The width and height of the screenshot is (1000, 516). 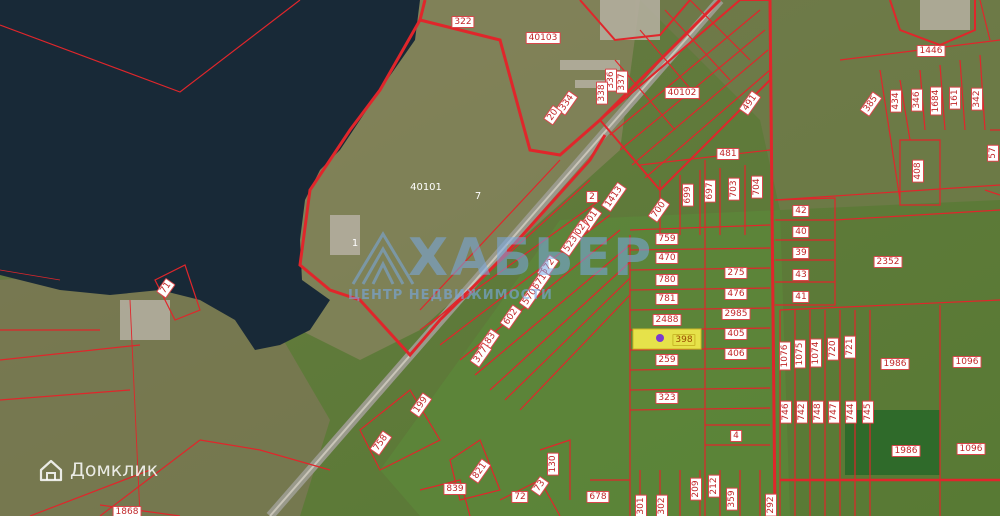 I want to click on parcel-label: 780, so click(x=667, y=280).